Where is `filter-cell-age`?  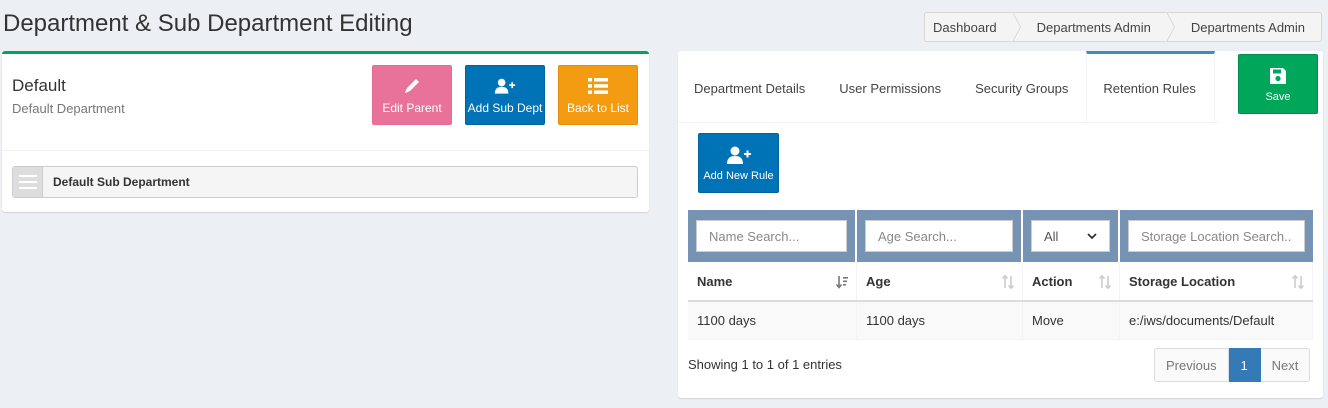 filter-cell-age is located at coordinates (940, 236).